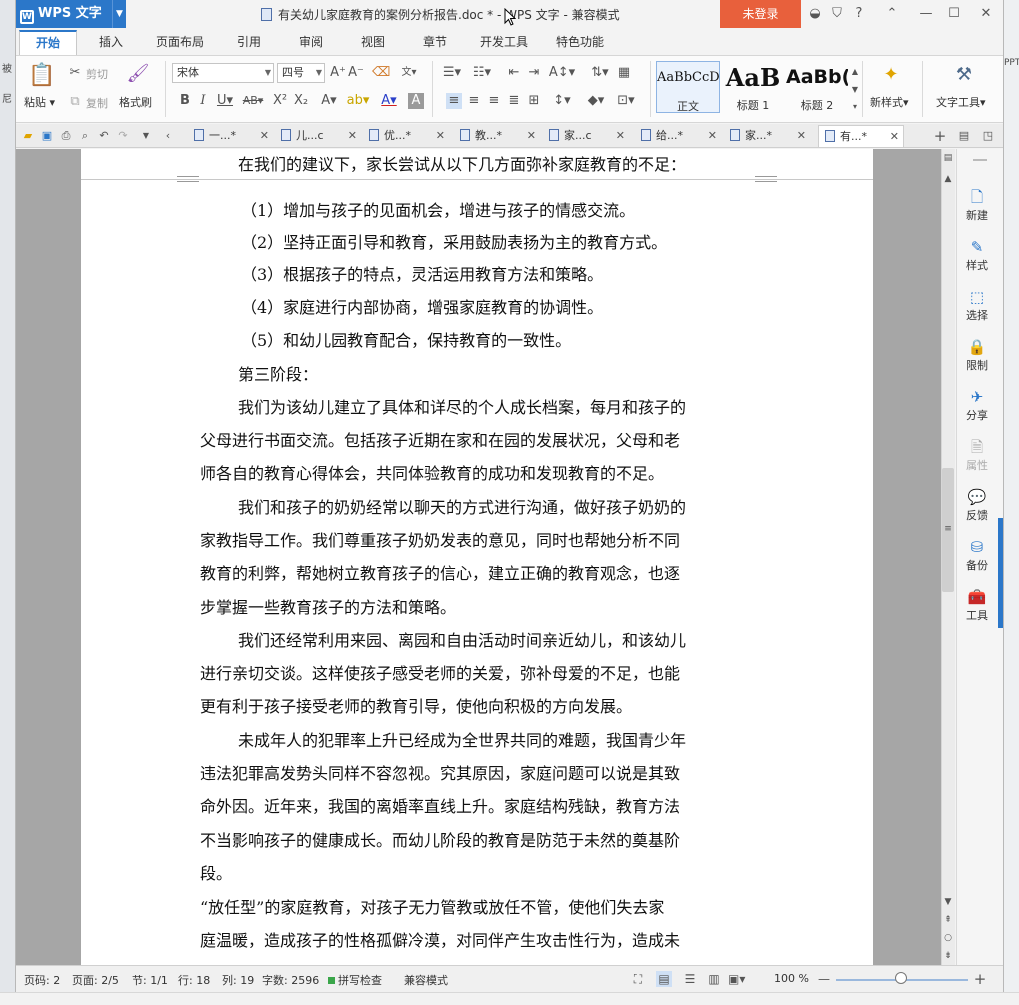  I want to click on maximize-icon: ☐, so click(954, 14).